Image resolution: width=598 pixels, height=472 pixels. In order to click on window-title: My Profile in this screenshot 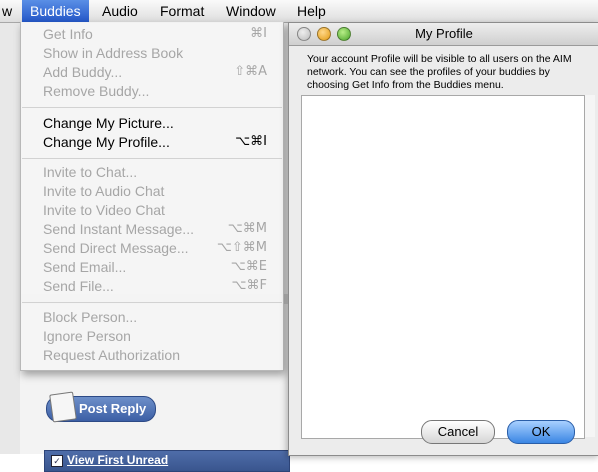, I will do `click(444, 33)`.